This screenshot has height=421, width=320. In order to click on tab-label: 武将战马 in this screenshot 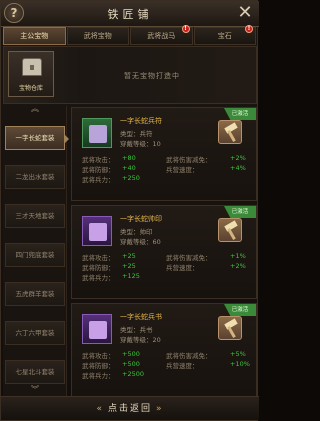, I will do `click(161, 36)`.